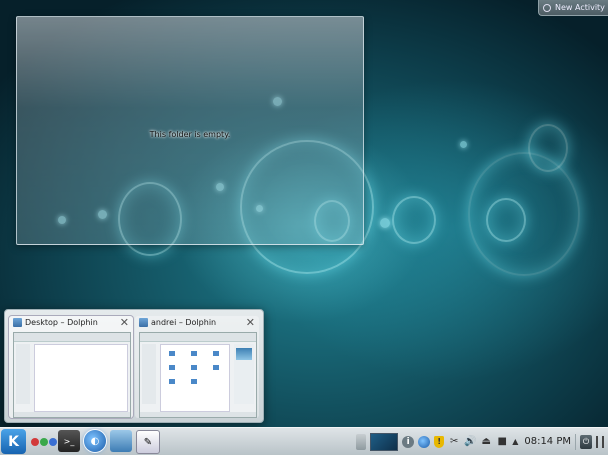  What do you see at coordinates (408, 441) in the screenshot?
I see `info-icon: i` at bounding box center [408, 441].